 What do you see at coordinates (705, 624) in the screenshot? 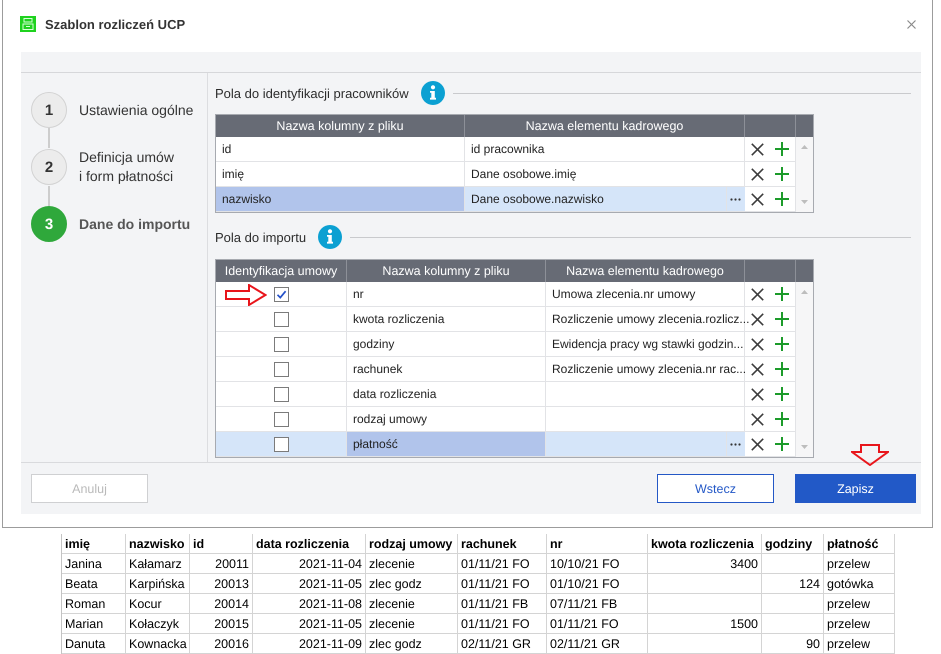
I see `table-cell: 1500` at bounding box center [705, 624].